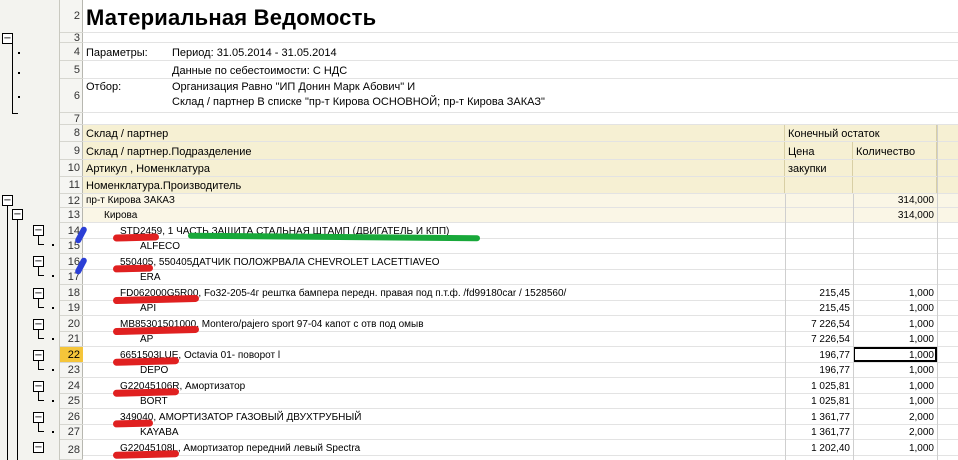 The image size is (958, 460). I want to click on row-header-8: 8, so click(71, 133).